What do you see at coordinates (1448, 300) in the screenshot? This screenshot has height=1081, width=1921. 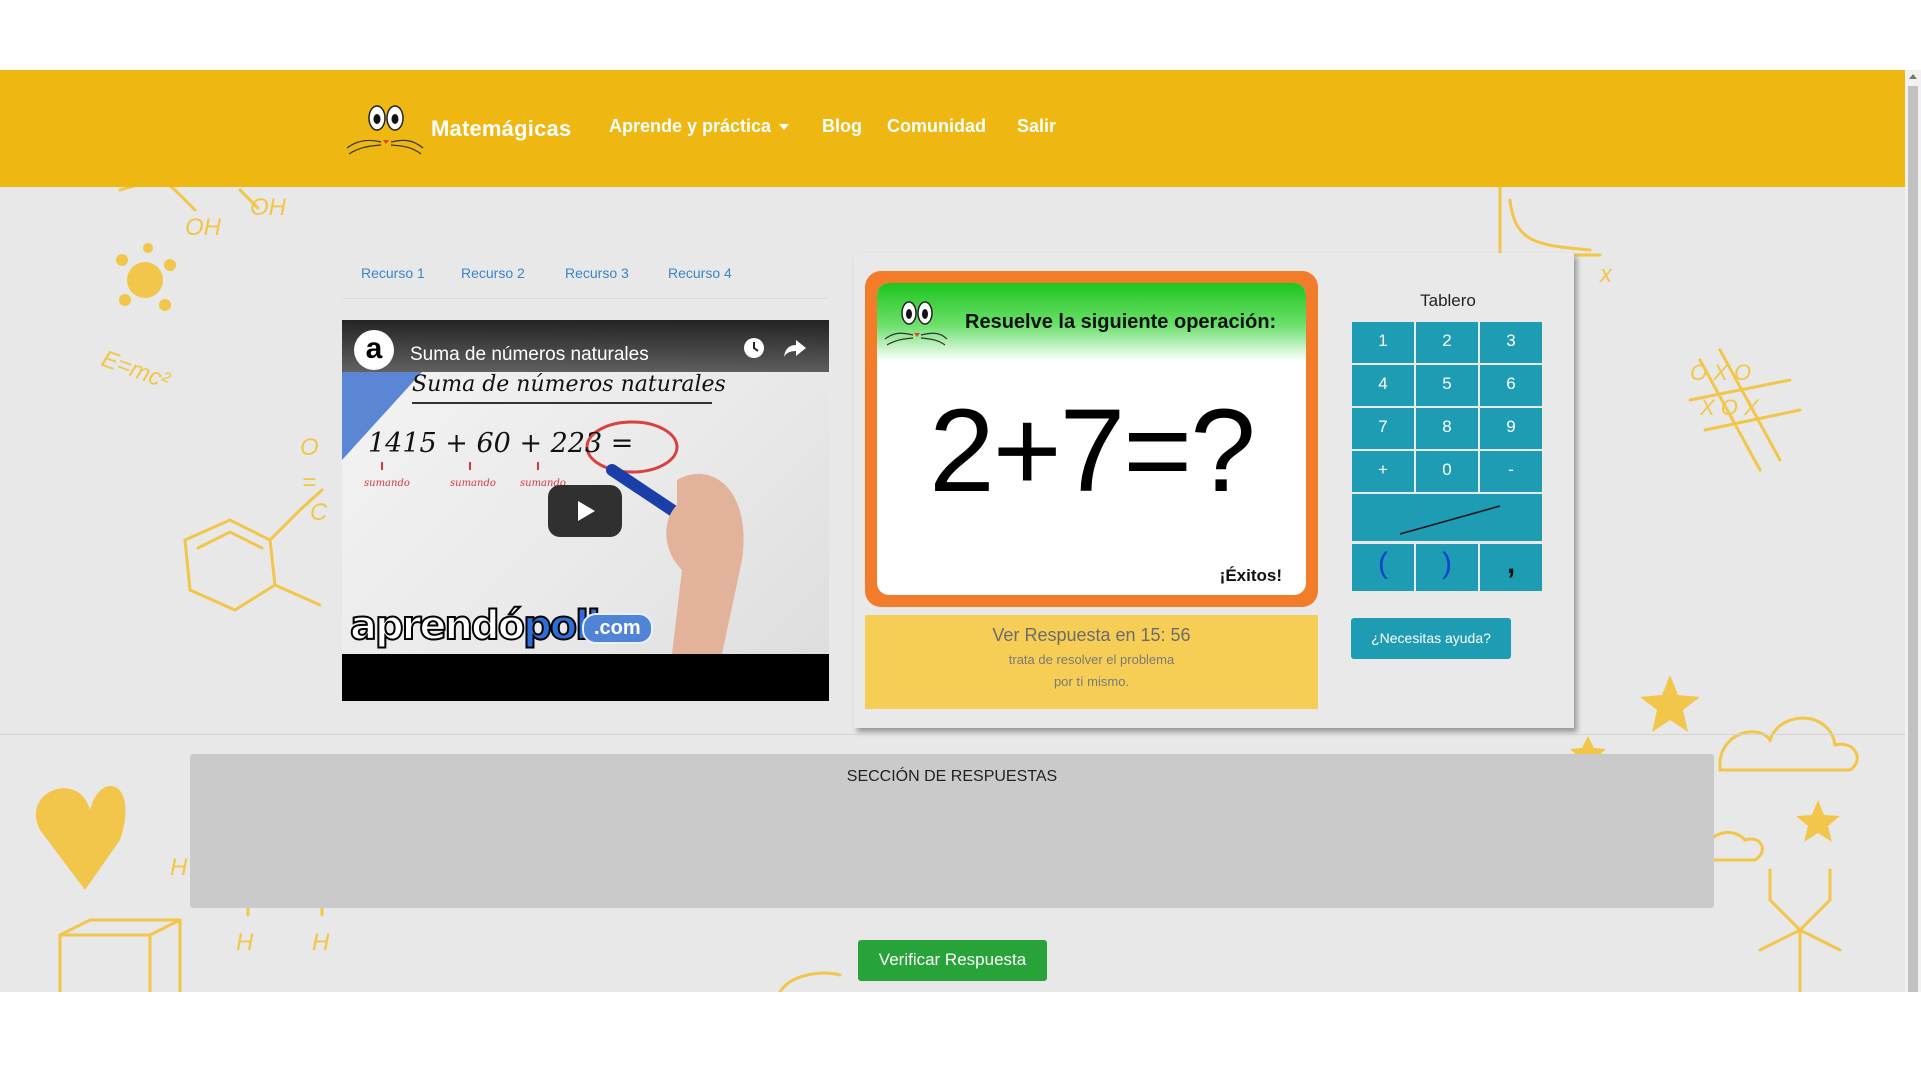 I see `keyboard-title: Tablero` at bounding box center [1448, 300].